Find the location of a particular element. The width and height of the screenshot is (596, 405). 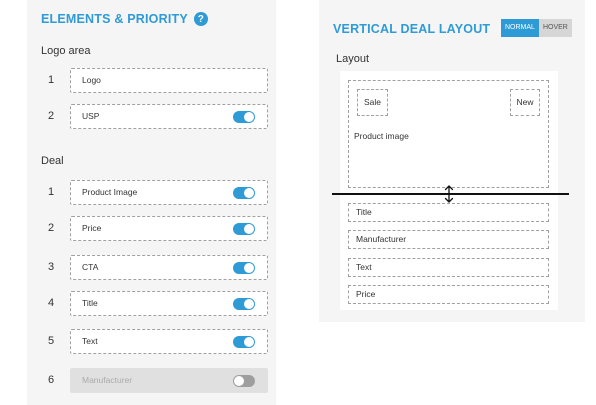

element-slot-product-image: Product Image is located at coordinates (169, 192).